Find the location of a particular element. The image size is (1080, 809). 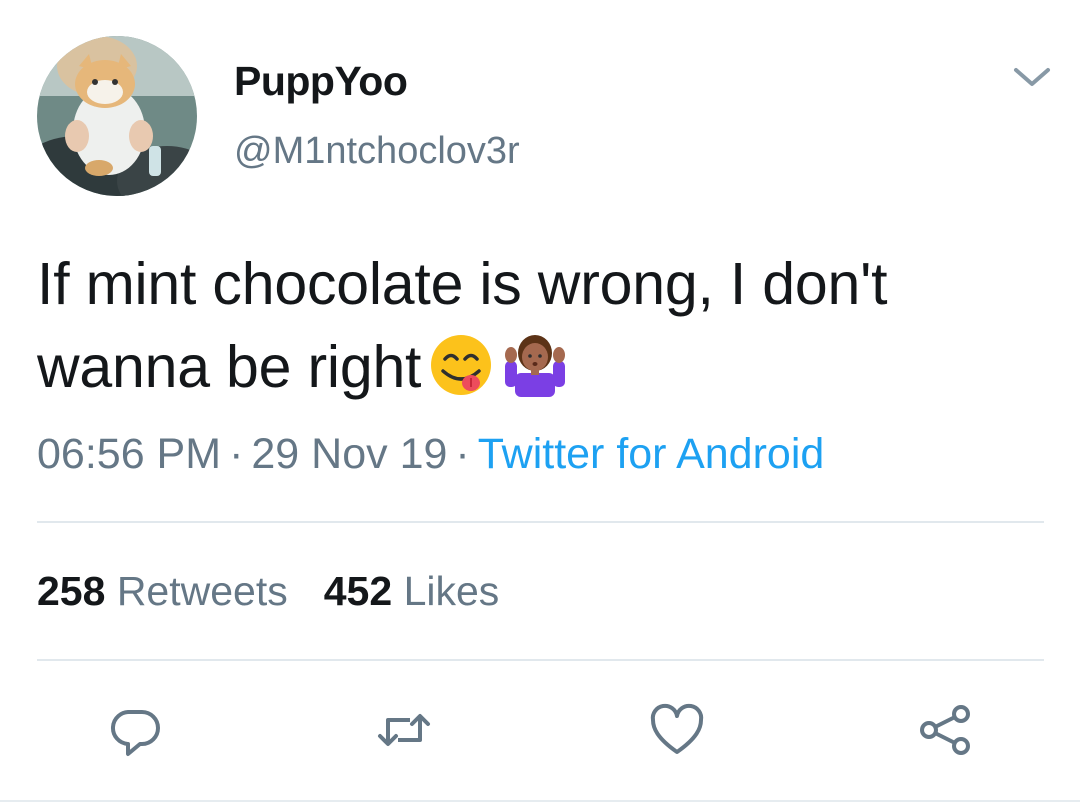

share-icon is located at coordinates (945, 730).